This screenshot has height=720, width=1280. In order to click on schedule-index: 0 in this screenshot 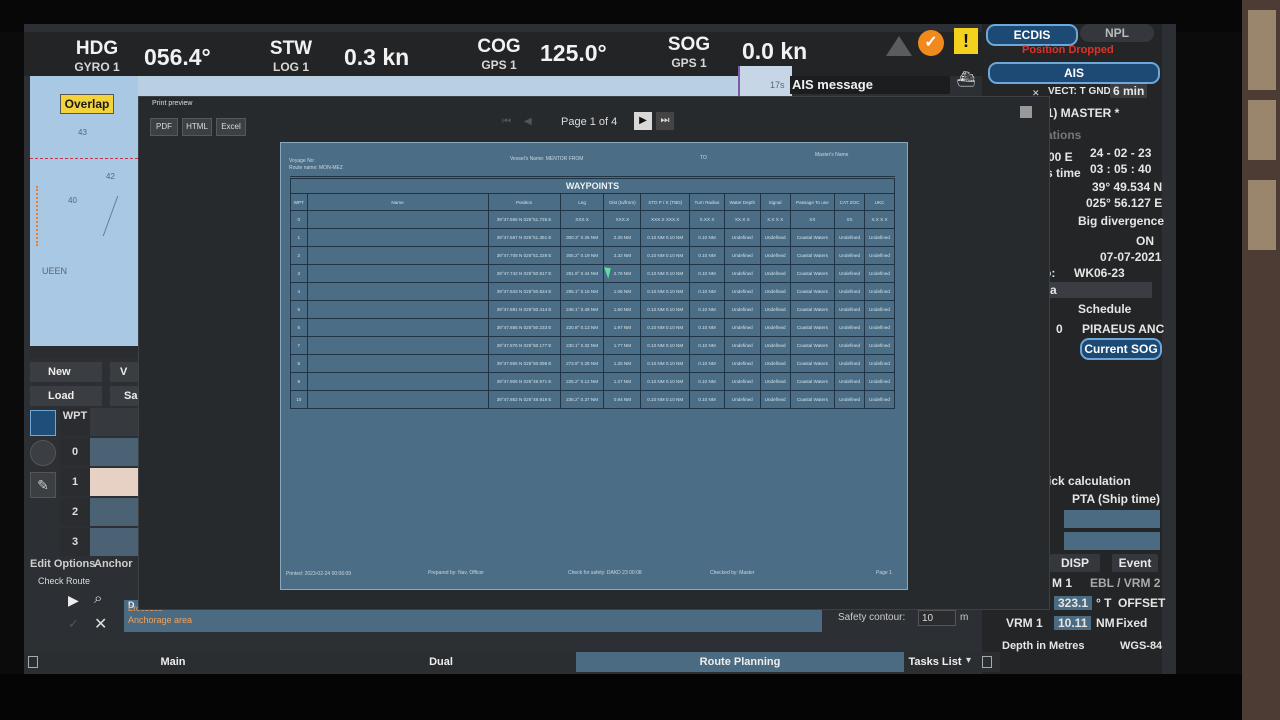, I will do `click(1059, 329)`.